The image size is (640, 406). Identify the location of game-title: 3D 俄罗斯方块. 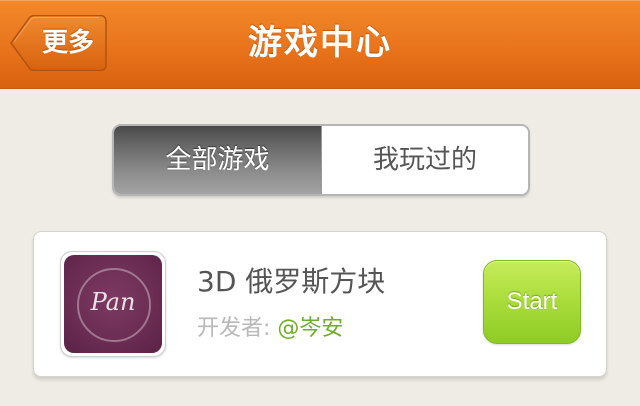
(291, 281).